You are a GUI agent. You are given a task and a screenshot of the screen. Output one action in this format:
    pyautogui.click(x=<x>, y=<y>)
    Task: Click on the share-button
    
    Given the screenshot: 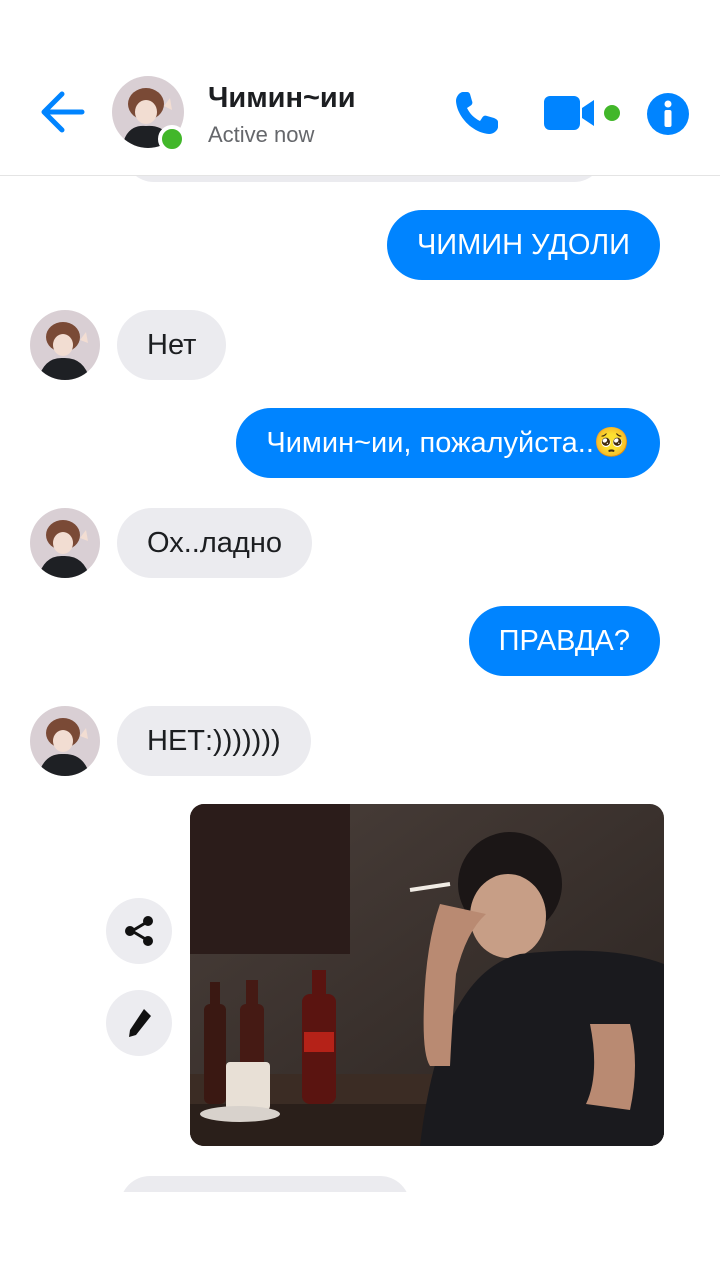 What is the action you would take?
    pyautogui.click(x=139, y=931)
    